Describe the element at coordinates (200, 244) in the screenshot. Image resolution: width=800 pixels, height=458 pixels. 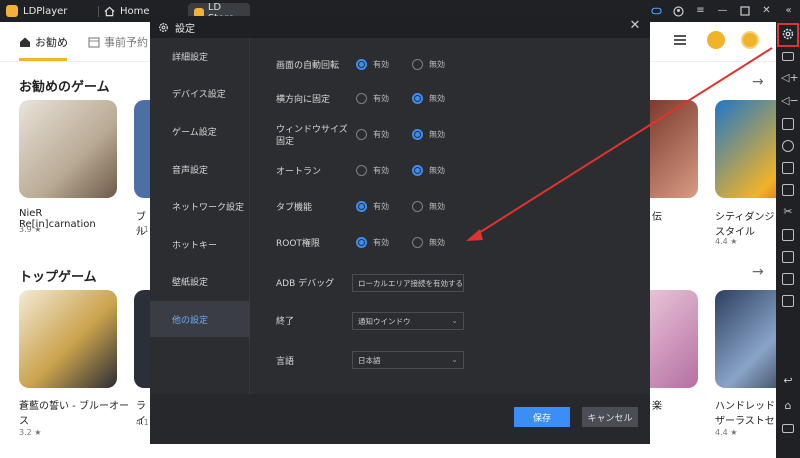
I see `sidebar-item-hotkeys: ホットキー` at that location.